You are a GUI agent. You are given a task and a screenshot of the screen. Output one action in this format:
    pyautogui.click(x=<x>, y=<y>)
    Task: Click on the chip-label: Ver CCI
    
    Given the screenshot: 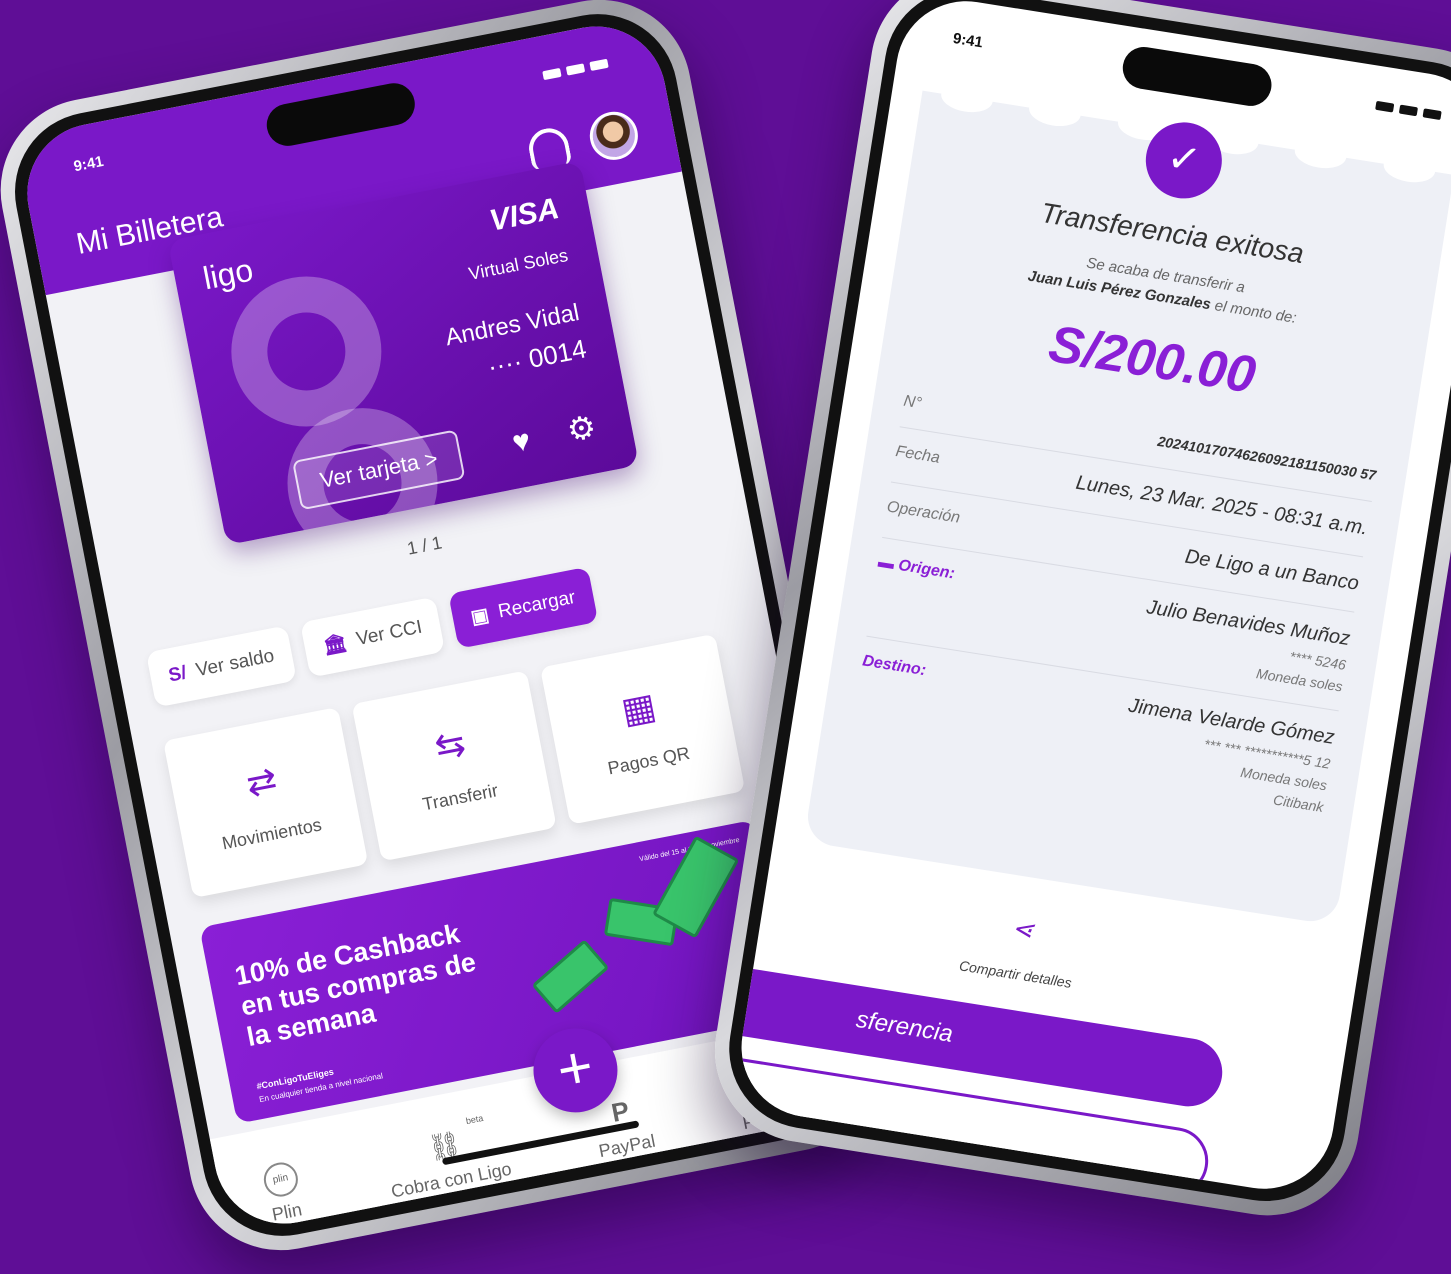 What is the action you would take?
    pyautogui.click(x=389, y=633)
    